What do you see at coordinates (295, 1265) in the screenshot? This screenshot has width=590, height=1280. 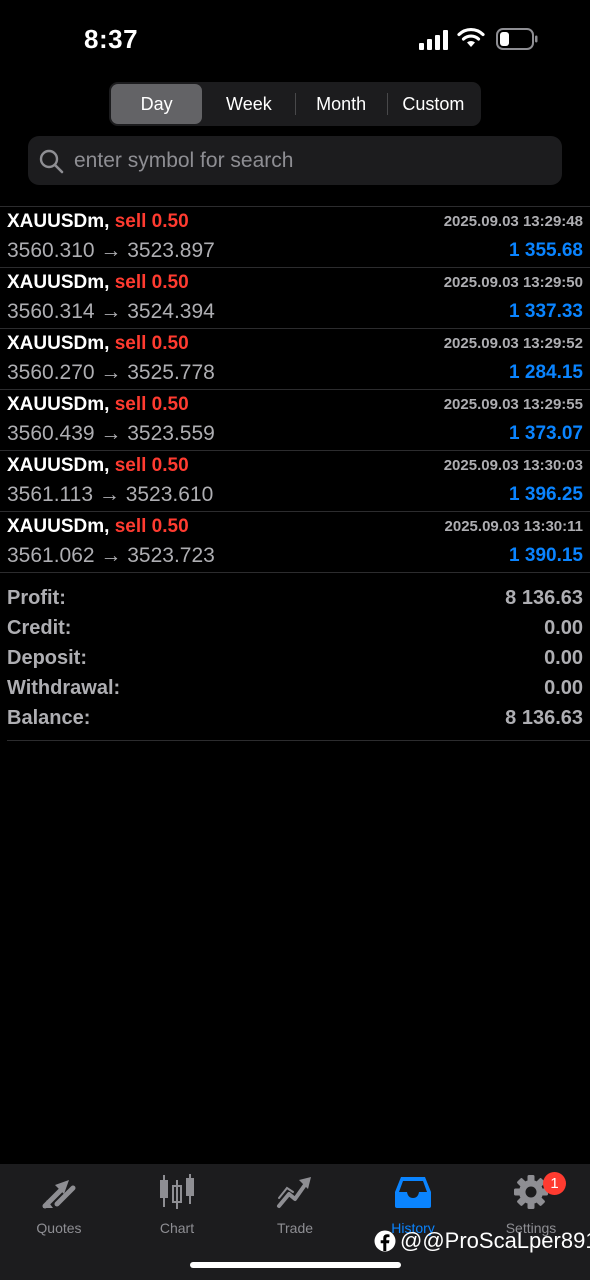 I see `home-indicator` at bounding box center [295, 1265].